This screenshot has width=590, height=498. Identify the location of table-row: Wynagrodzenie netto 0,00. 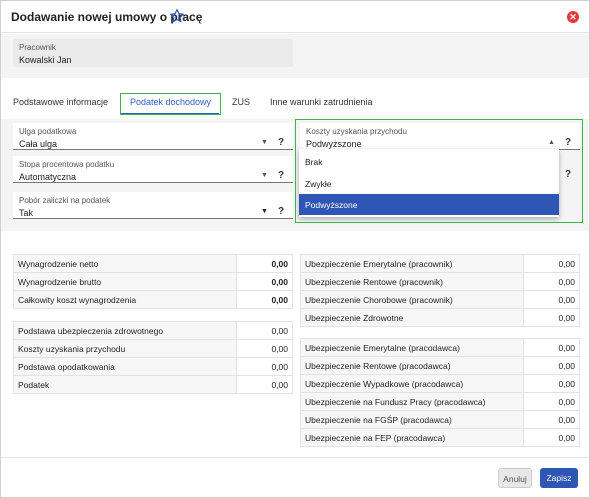
(153, 263).